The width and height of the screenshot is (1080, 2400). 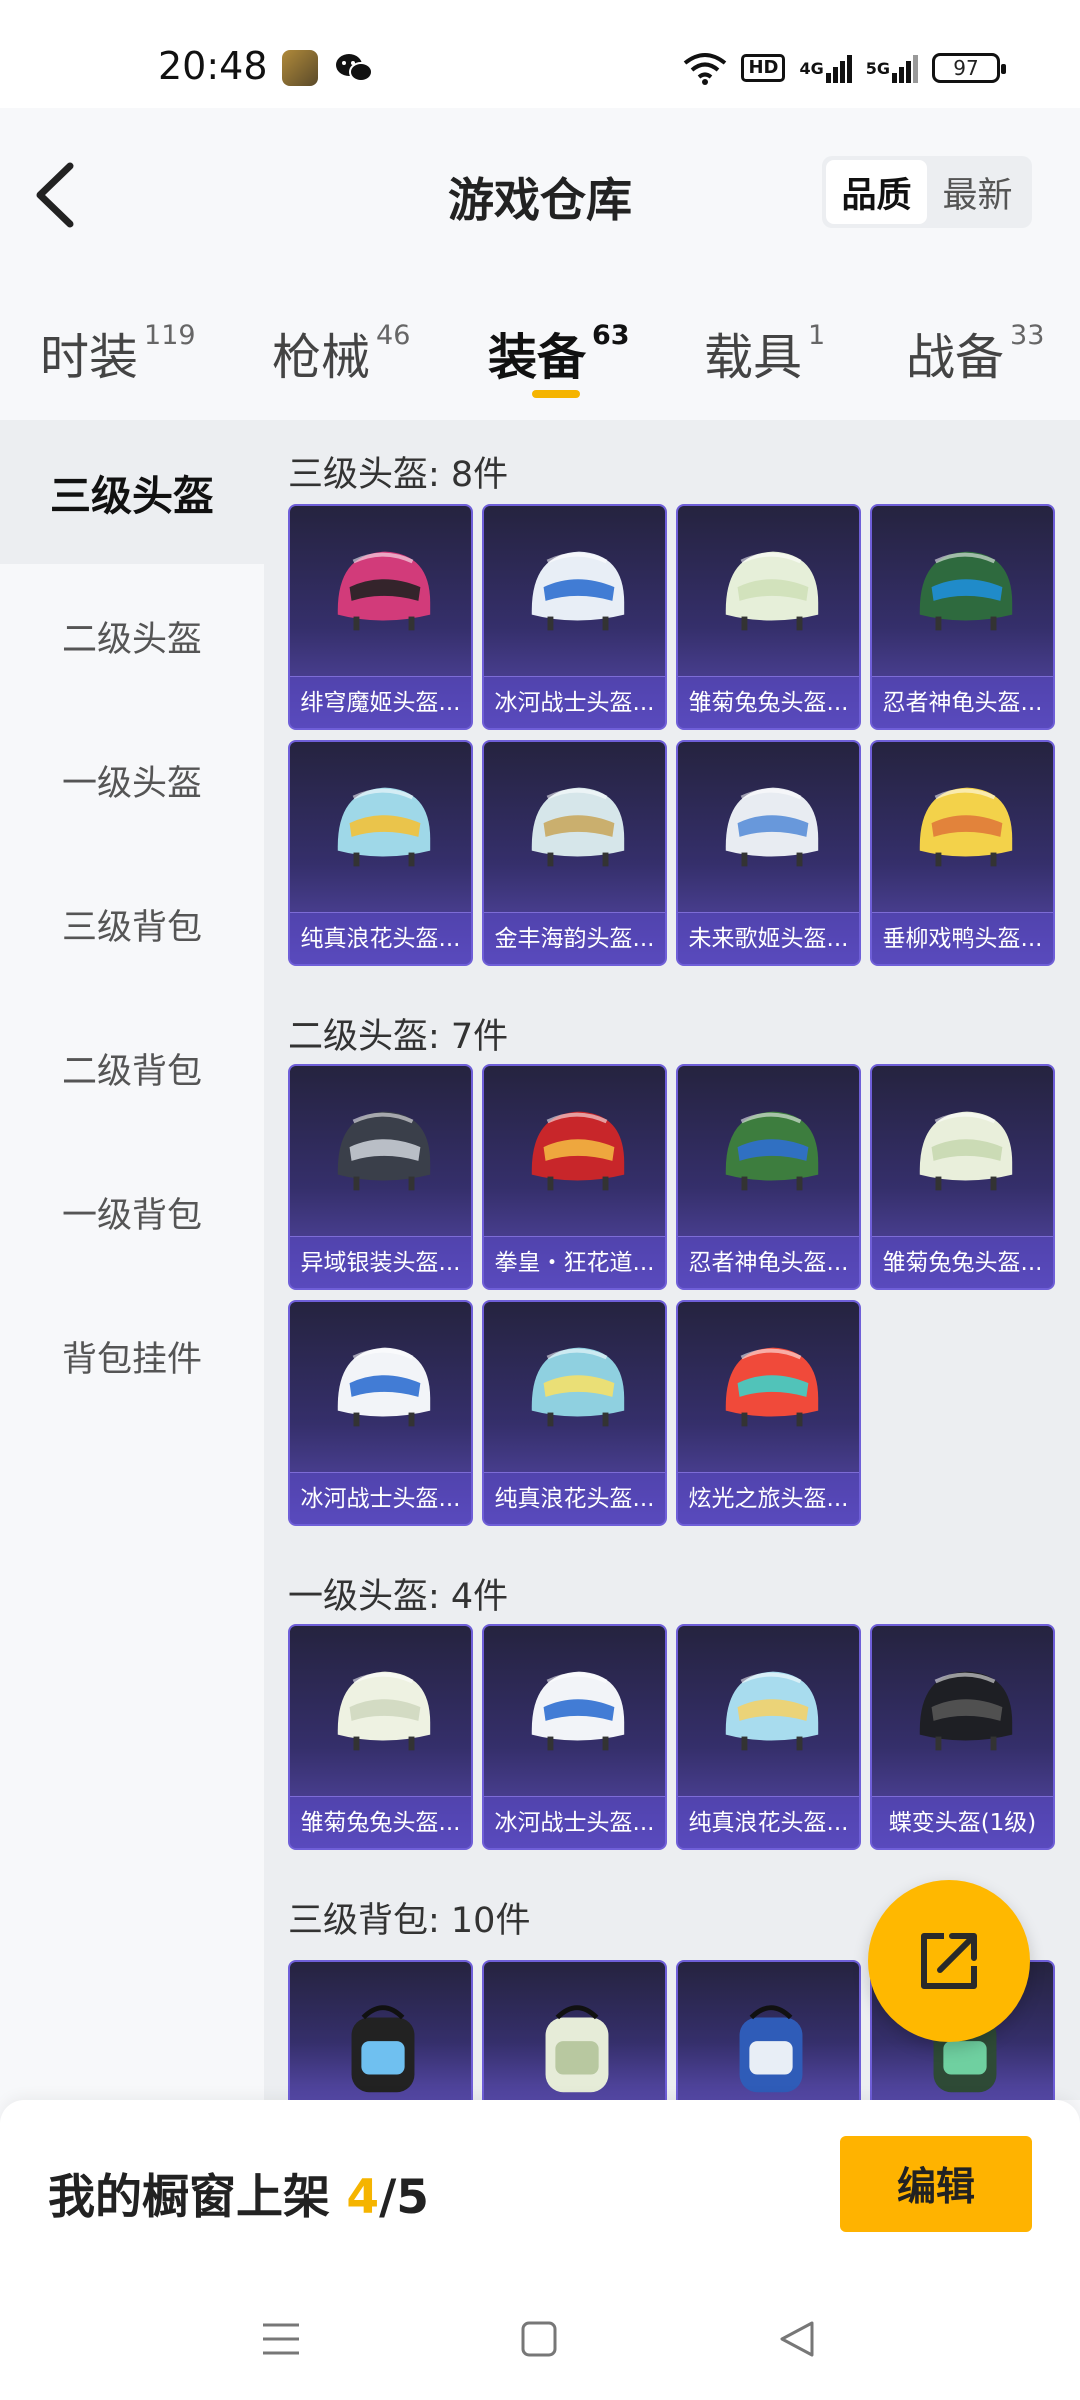 I want to click on signal-4g-icon: 4G, so click(x=825, y=68).